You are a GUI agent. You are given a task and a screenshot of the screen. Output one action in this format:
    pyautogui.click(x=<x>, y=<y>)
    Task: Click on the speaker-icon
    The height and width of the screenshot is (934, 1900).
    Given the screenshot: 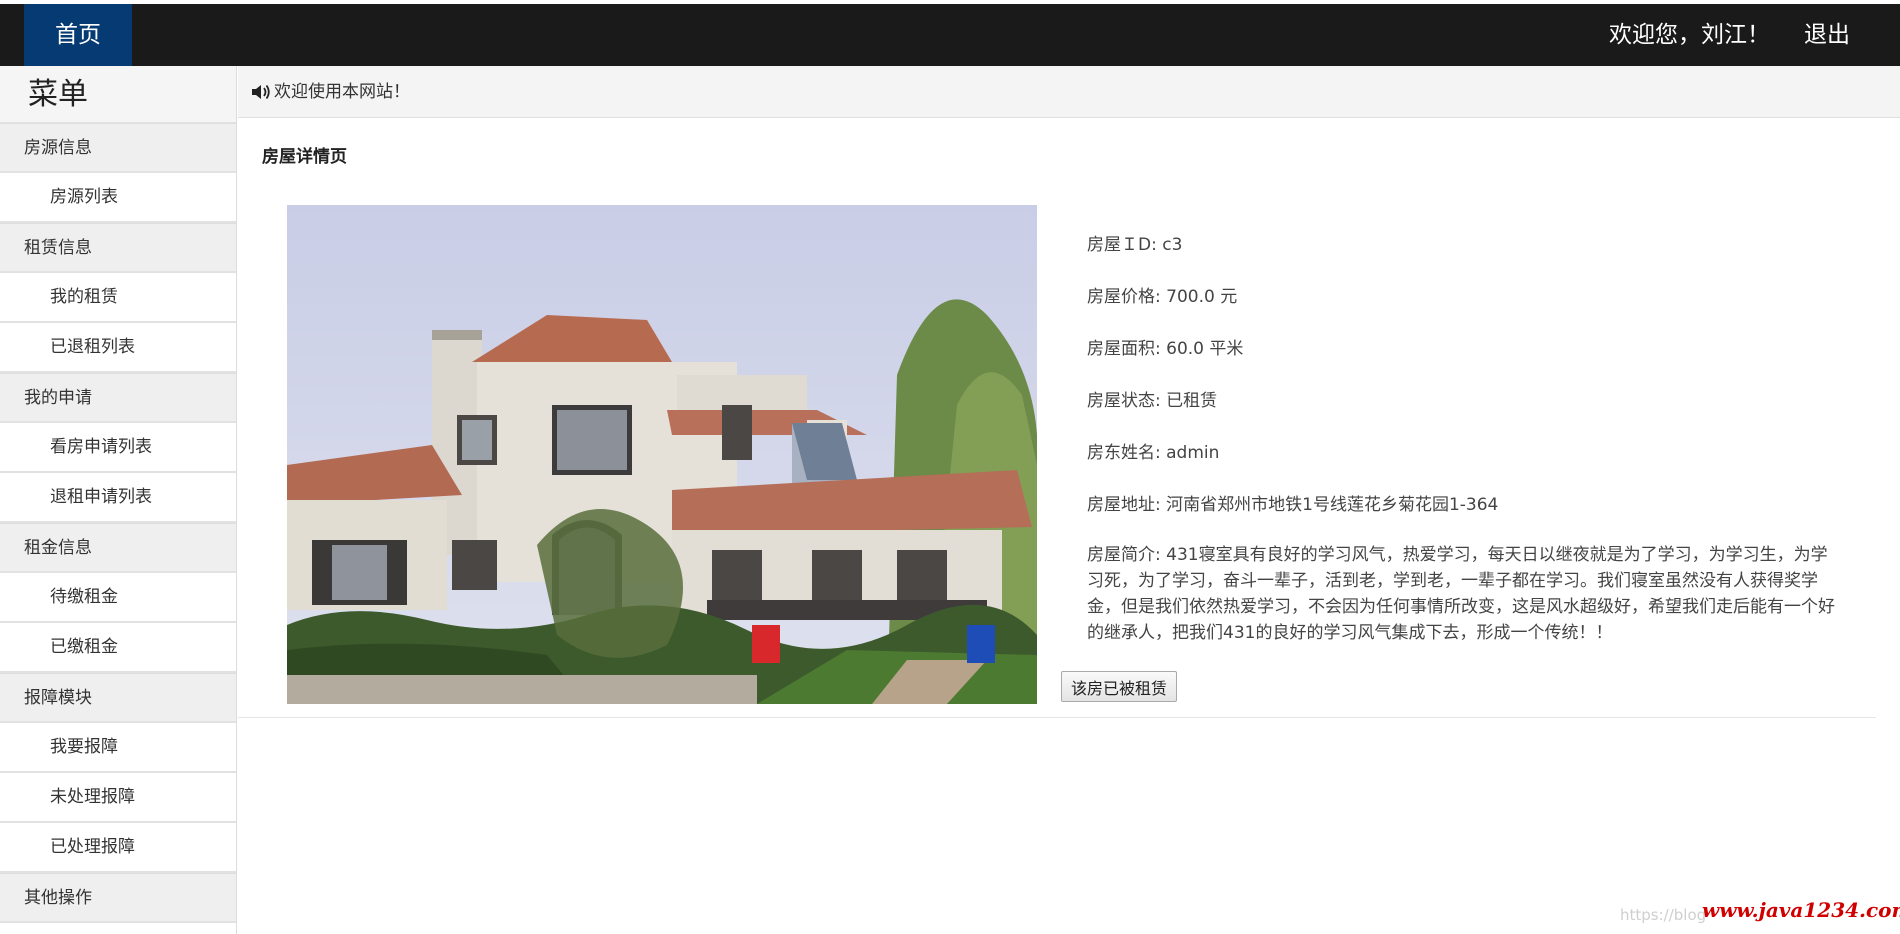 What is the action you would take?
    pyautogui.click(x=261, y=92)
    